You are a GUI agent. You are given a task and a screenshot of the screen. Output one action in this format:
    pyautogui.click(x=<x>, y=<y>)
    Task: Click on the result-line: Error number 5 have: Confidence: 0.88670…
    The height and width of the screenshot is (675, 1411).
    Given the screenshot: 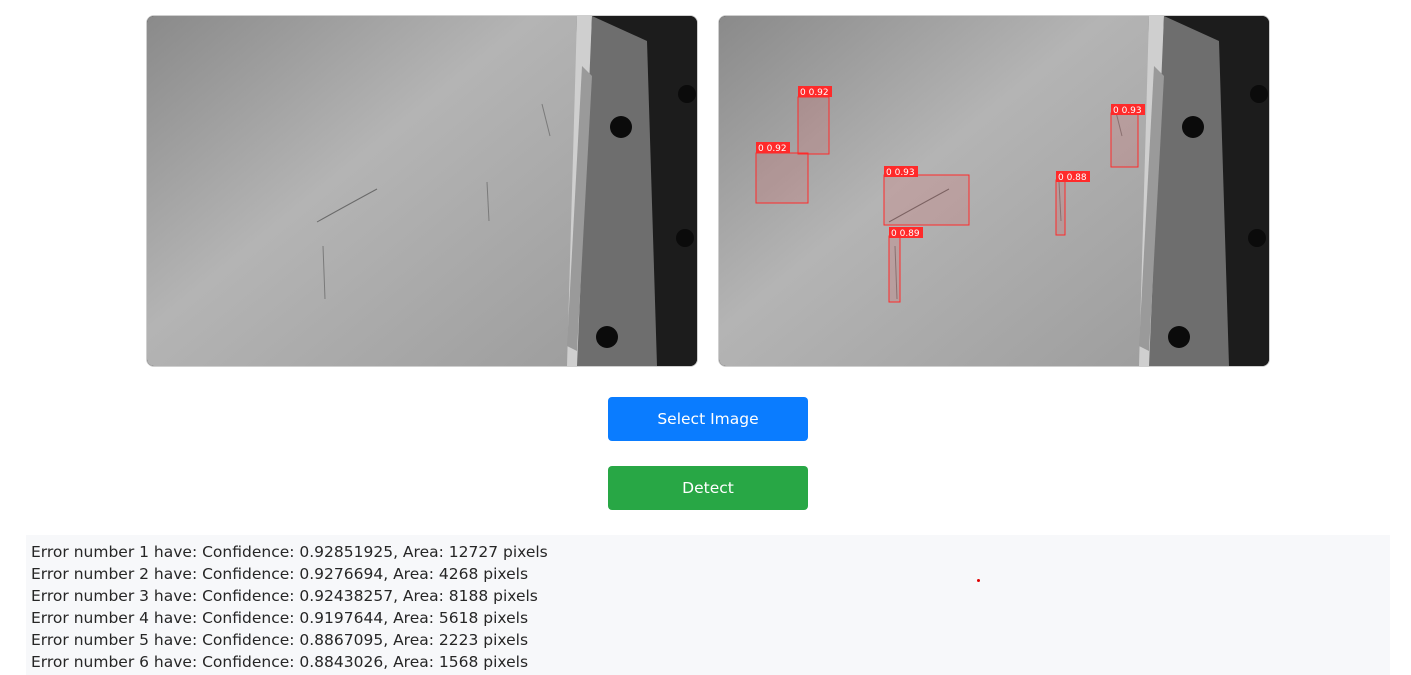 What is the action you would take?
    pyautogui.click(x=280, y=640)
    